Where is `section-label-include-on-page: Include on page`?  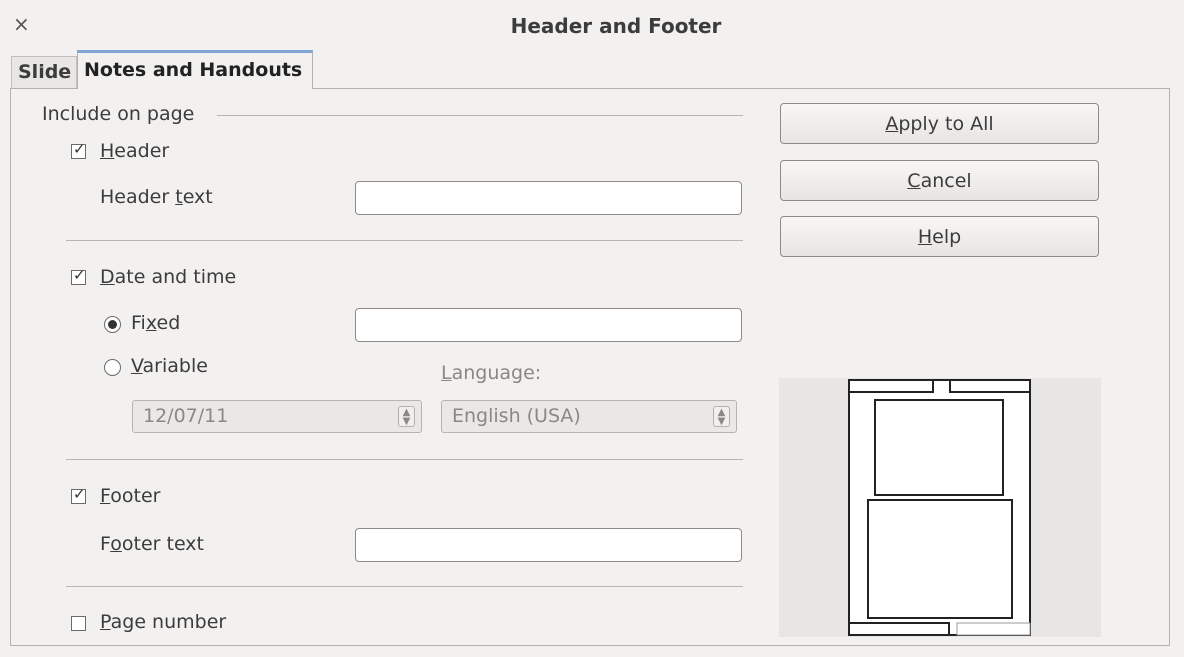 section-label-include-on-page: Include on page is located at coordinates (118, 114).